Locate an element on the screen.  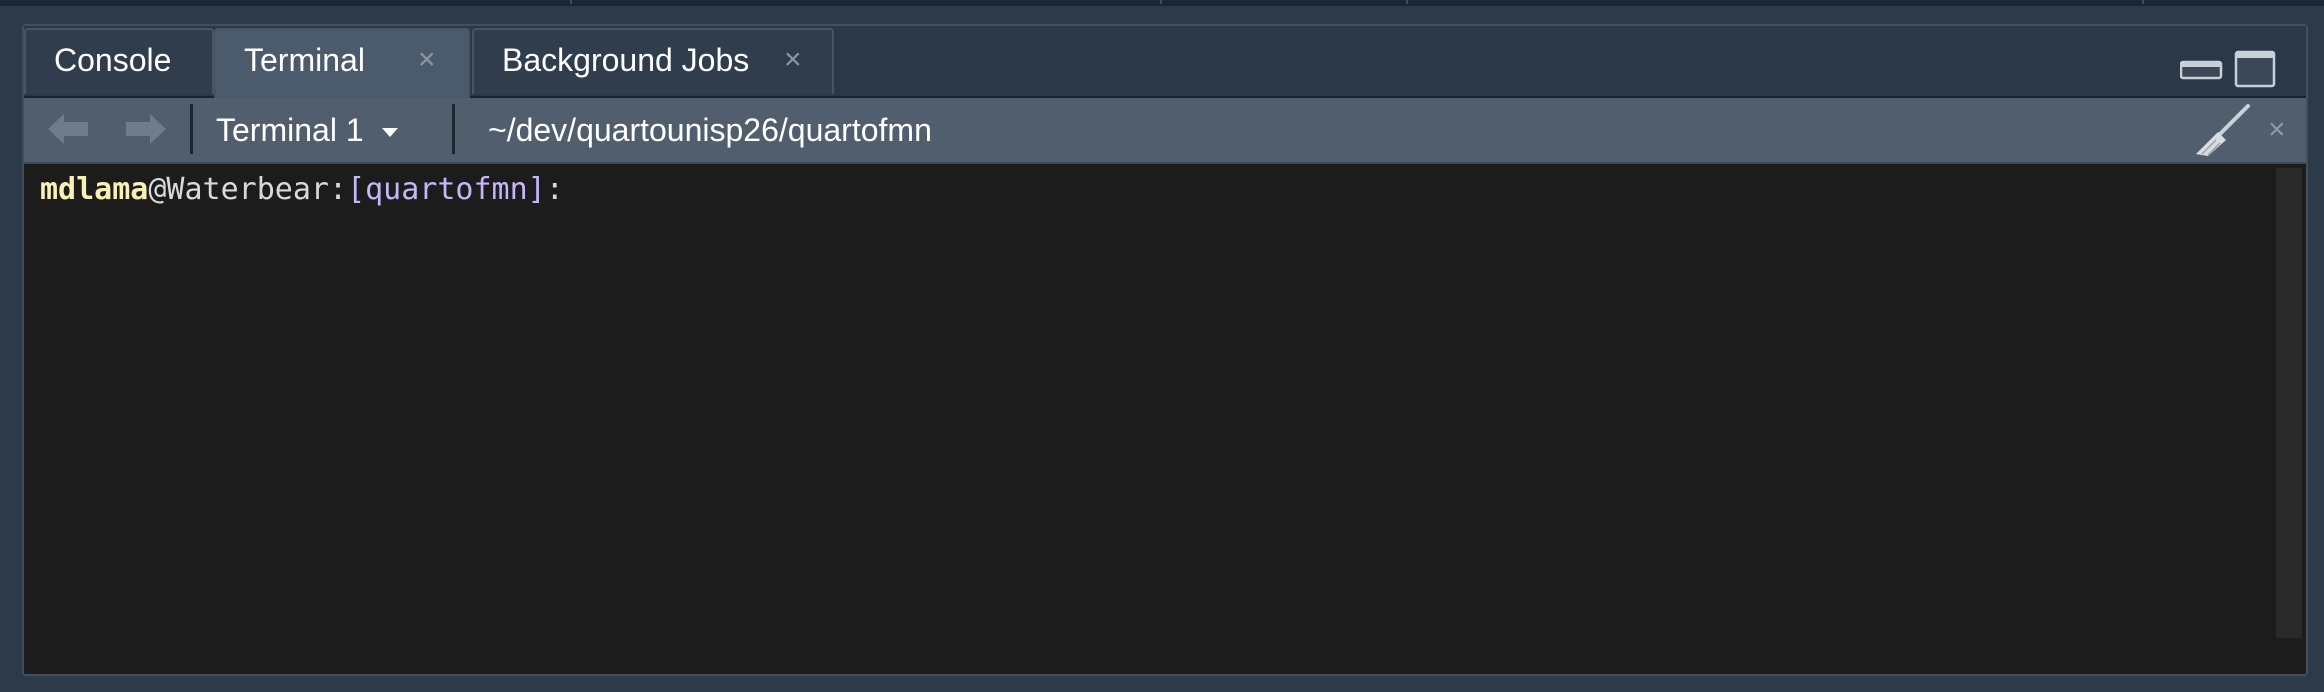
top-divider-strip is located at coordinates (1162, 3).